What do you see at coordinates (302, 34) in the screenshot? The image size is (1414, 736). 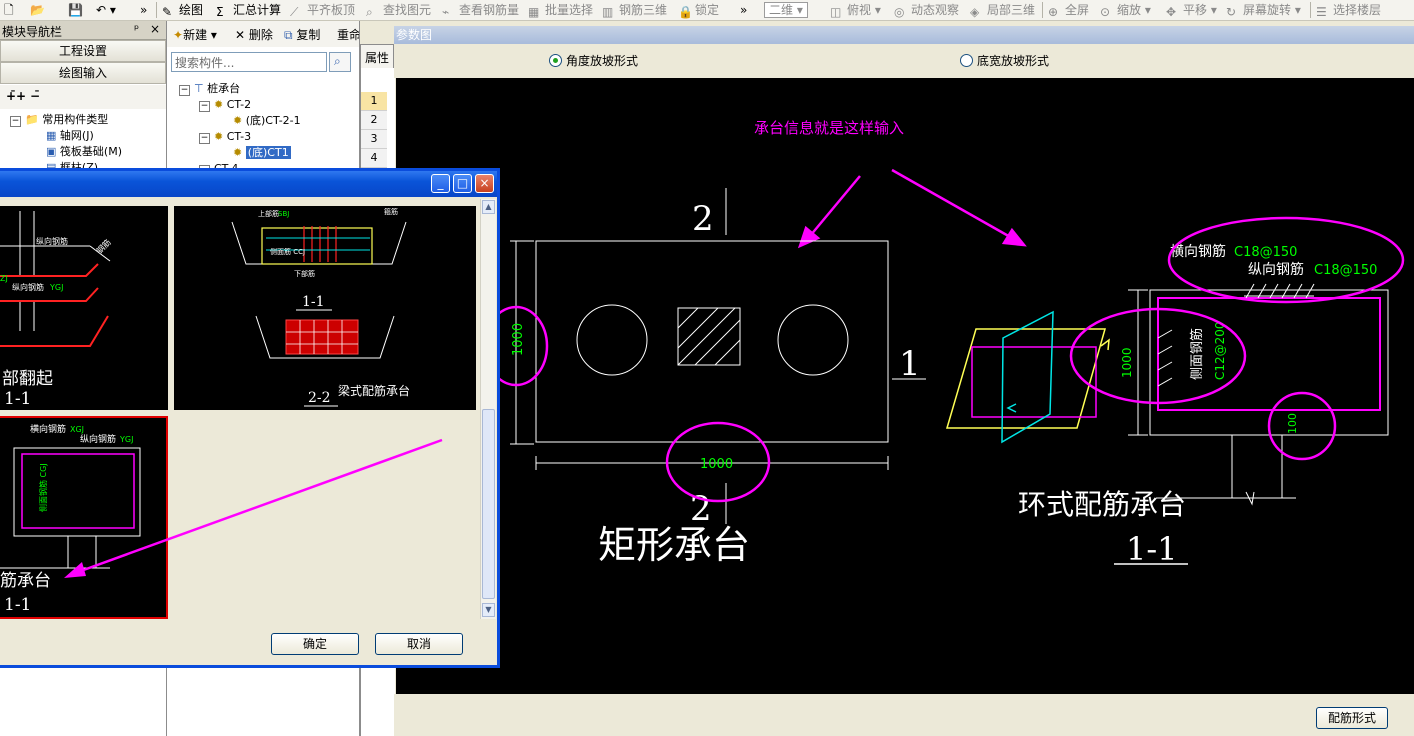 I see `copy-component-button: ⧉ 复制` at bounding box center [302, 34].